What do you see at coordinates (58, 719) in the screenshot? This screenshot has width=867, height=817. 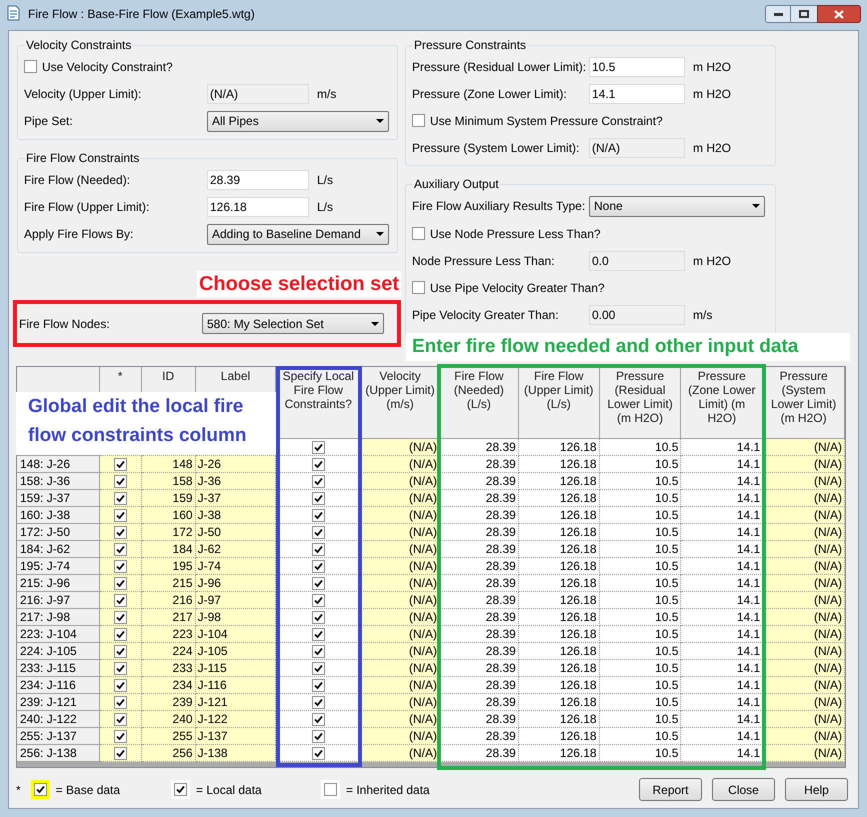 I see `row-header: 240: J-122` at bounding box center [58, 719].